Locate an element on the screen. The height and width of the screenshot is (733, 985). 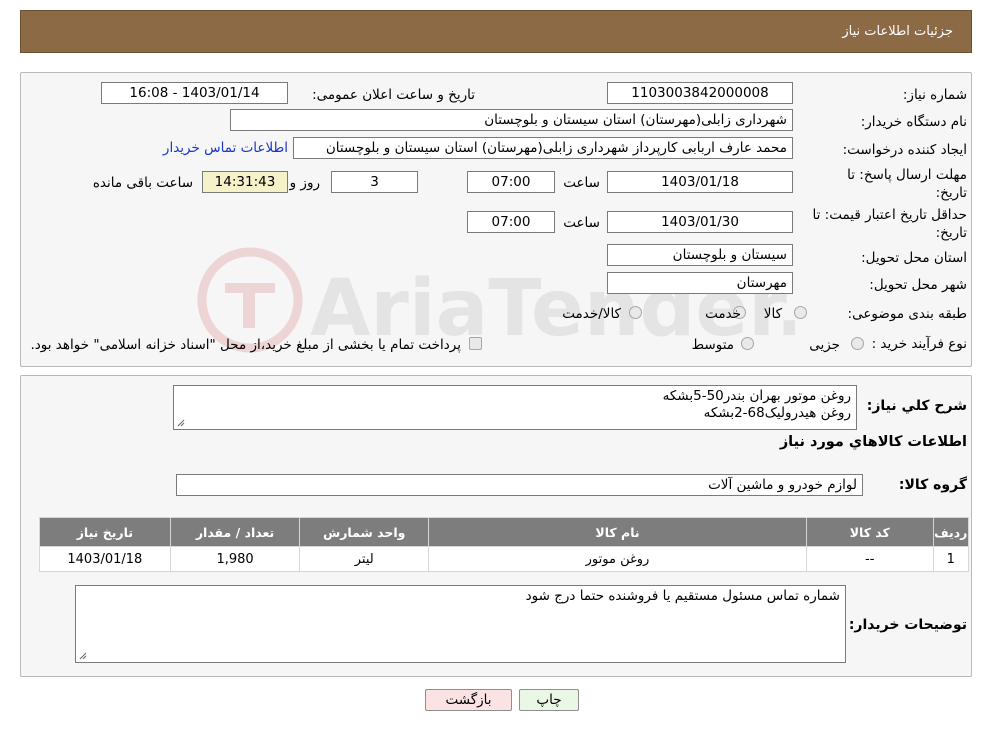
creator-label: ایجاد کننده درخواست: is located at coordinates (904, 150).